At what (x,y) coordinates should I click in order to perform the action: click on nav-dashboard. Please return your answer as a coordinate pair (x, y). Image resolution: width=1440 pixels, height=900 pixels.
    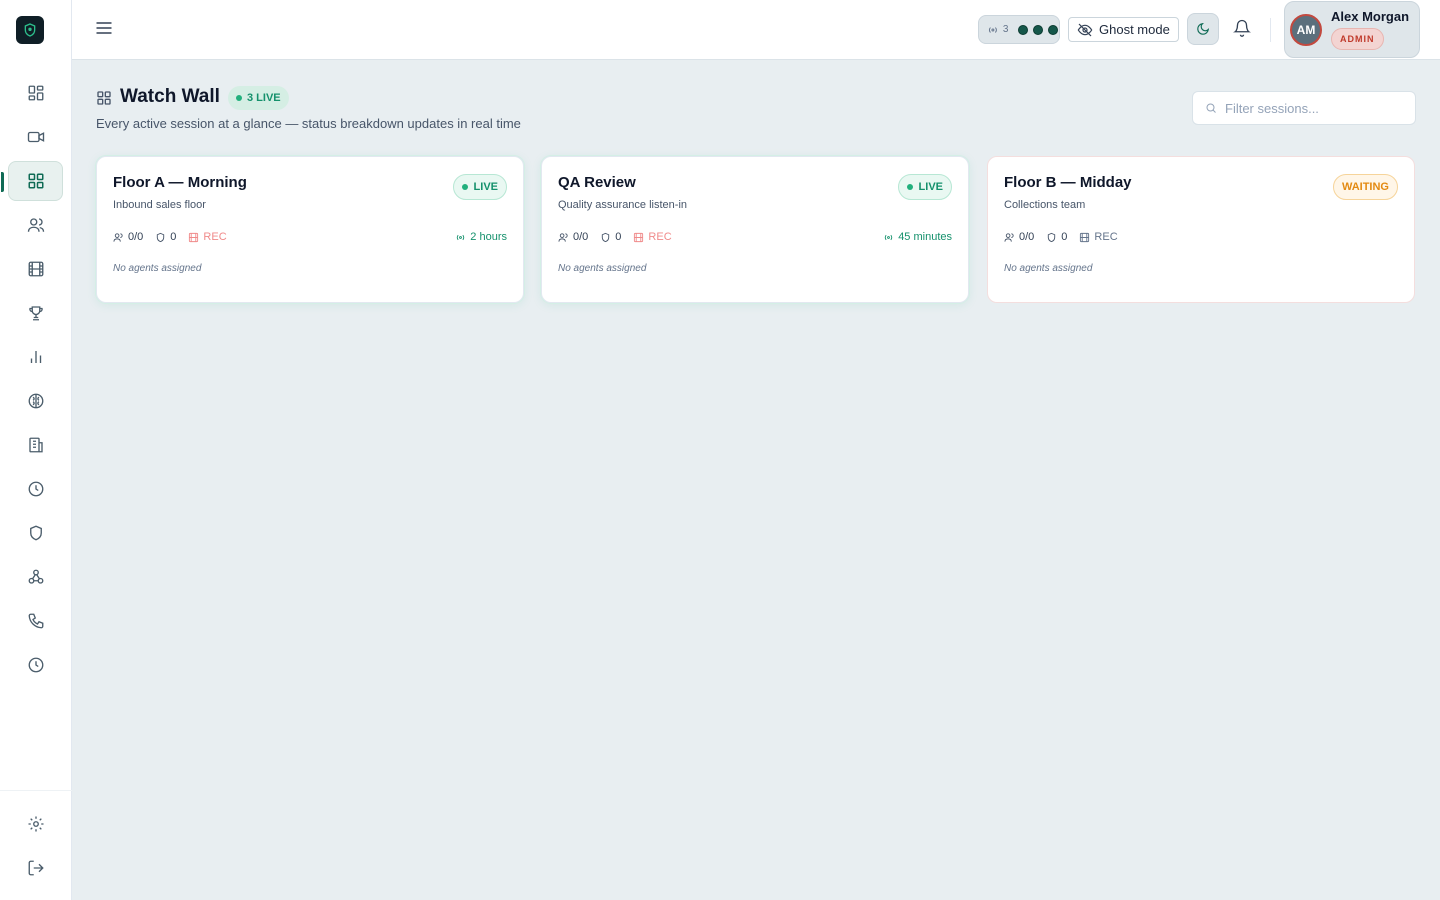
    Looking at the image, I should click on (35, 93).